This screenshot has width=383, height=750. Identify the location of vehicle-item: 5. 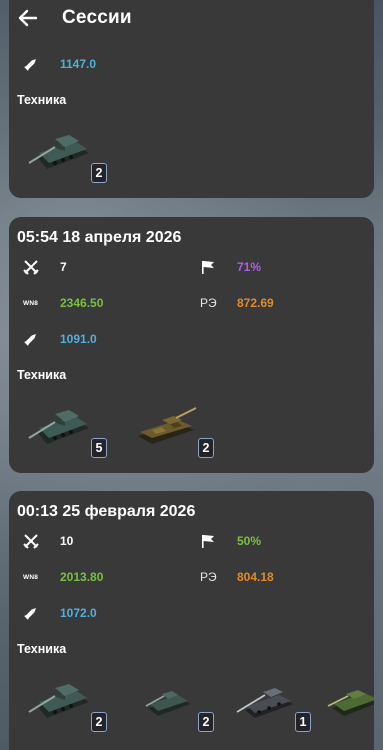
(66, 428).